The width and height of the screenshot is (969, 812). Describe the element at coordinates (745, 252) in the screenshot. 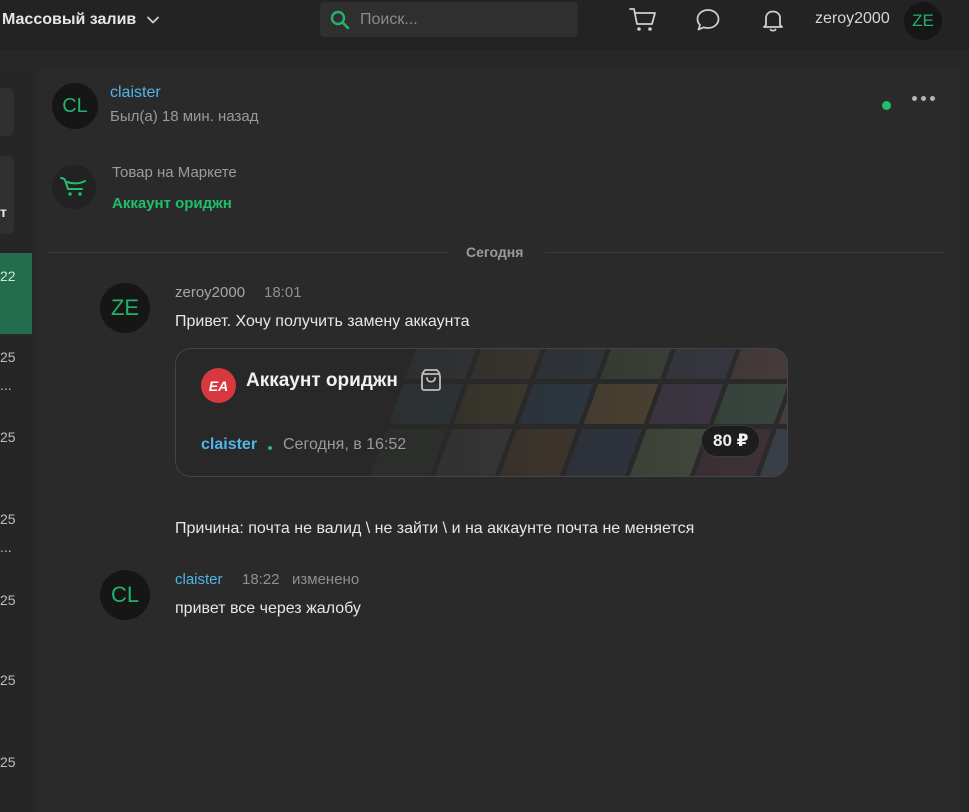

I see `day-divider-right` at that location.